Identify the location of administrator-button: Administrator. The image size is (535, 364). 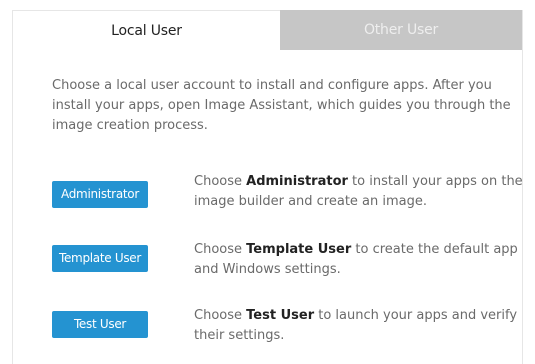
(100, 194).